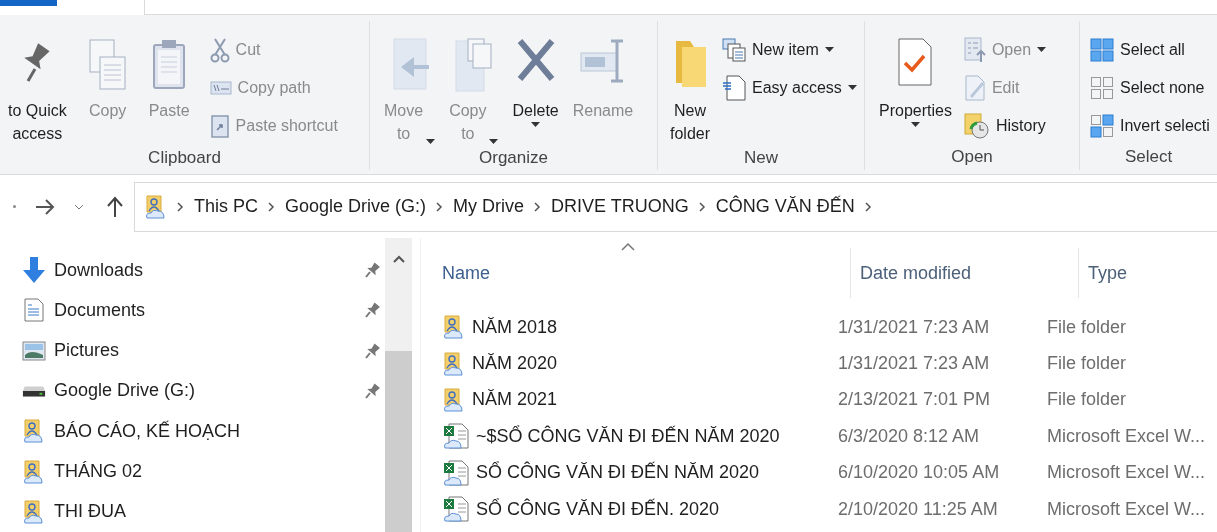 The width and height of the screenshot is (1217, 532). Describe the element at coordinates (115, 206) in the screenshot. I see `arrow-up-icon` at that location.